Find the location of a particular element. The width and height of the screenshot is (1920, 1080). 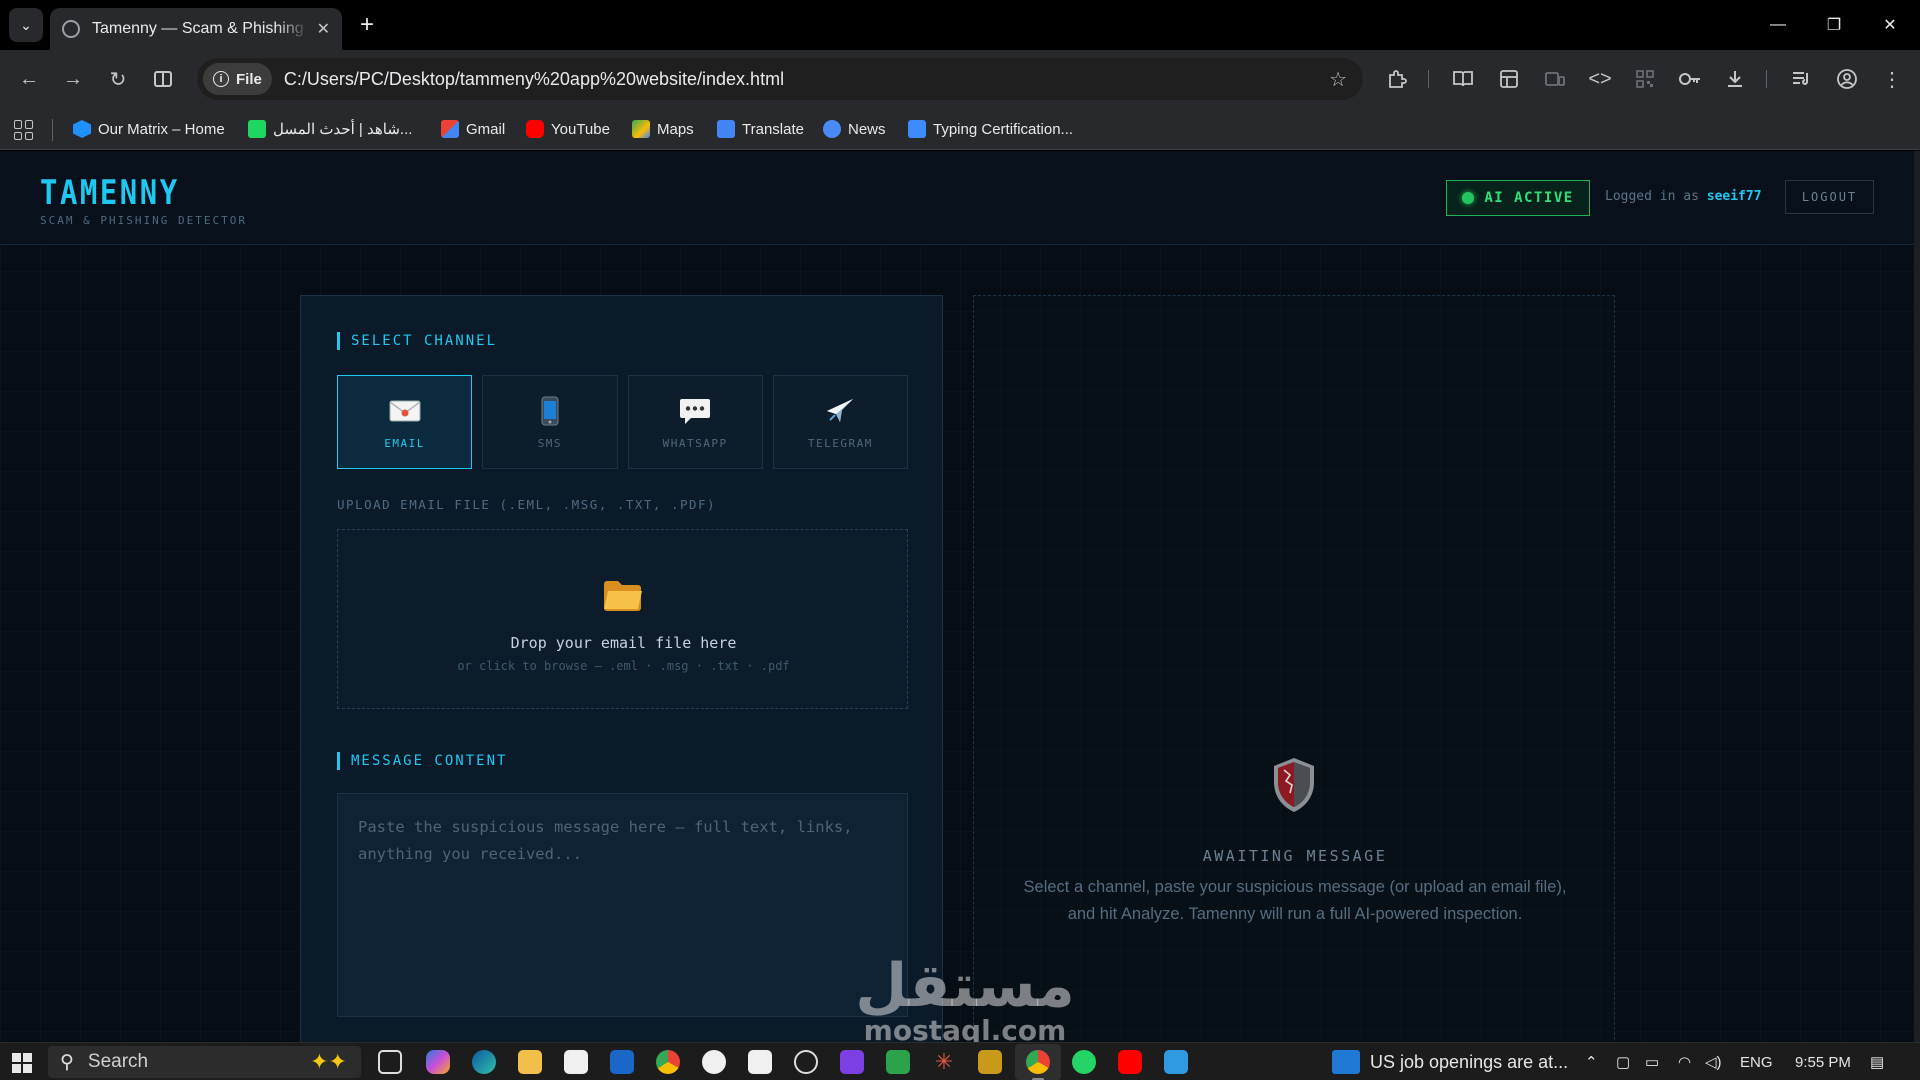

back-arrow-icon: ← is located at coordinates (29, 79).